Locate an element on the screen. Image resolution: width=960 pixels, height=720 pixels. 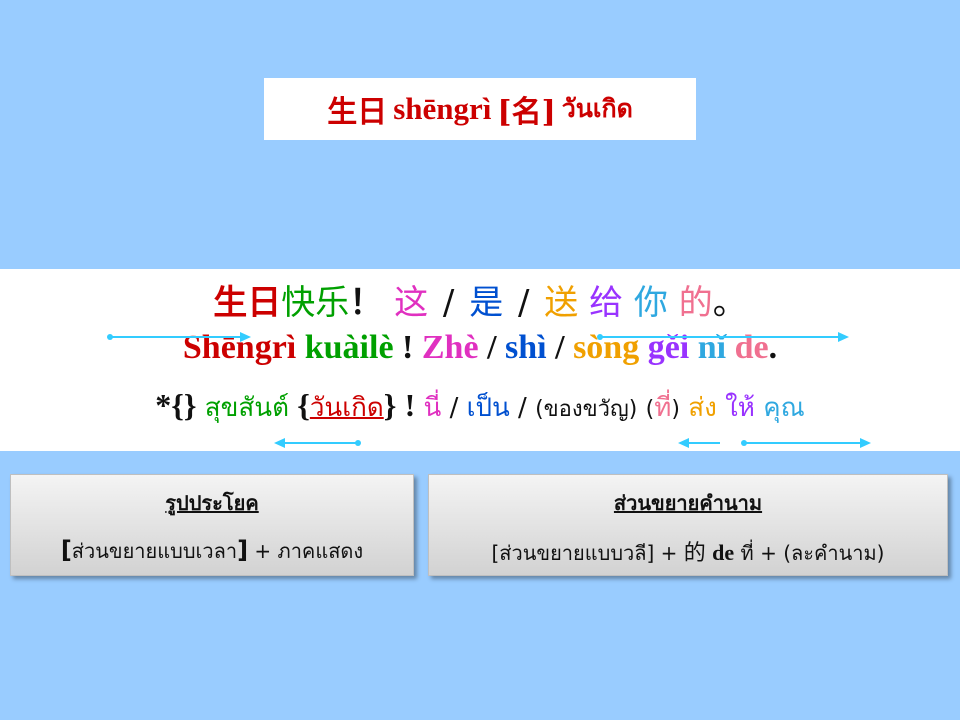
formula-de-pinyin: de is located at coordinates (723, 552).